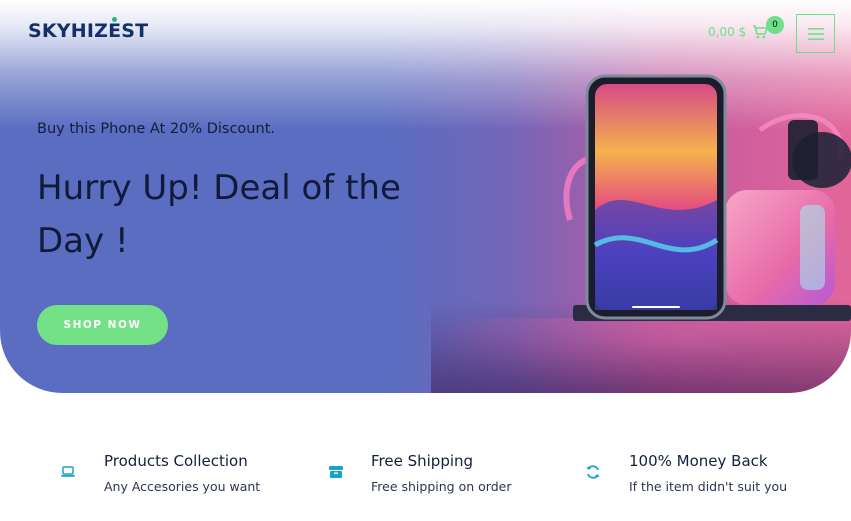 The width and height of the screenshot is (851, 521). What do you see at coordinates (219, 214) in the screenshot?
I see `hero-headline: Hurry Up! Deal of the Day !` at bounding box center [219, 214].